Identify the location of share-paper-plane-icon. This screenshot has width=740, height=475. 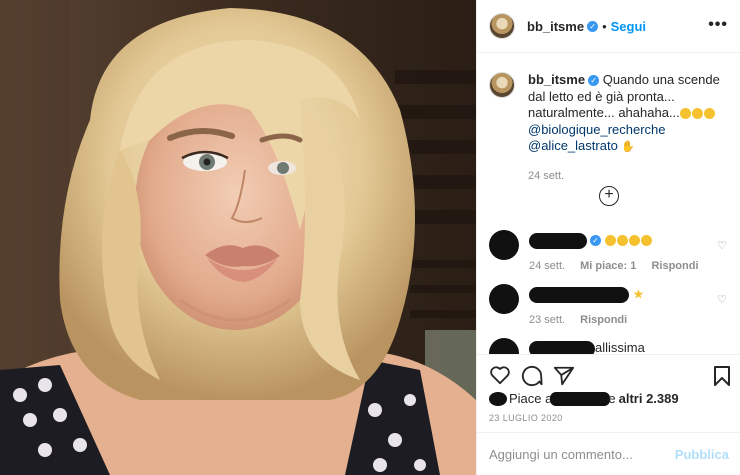
(564, 376).